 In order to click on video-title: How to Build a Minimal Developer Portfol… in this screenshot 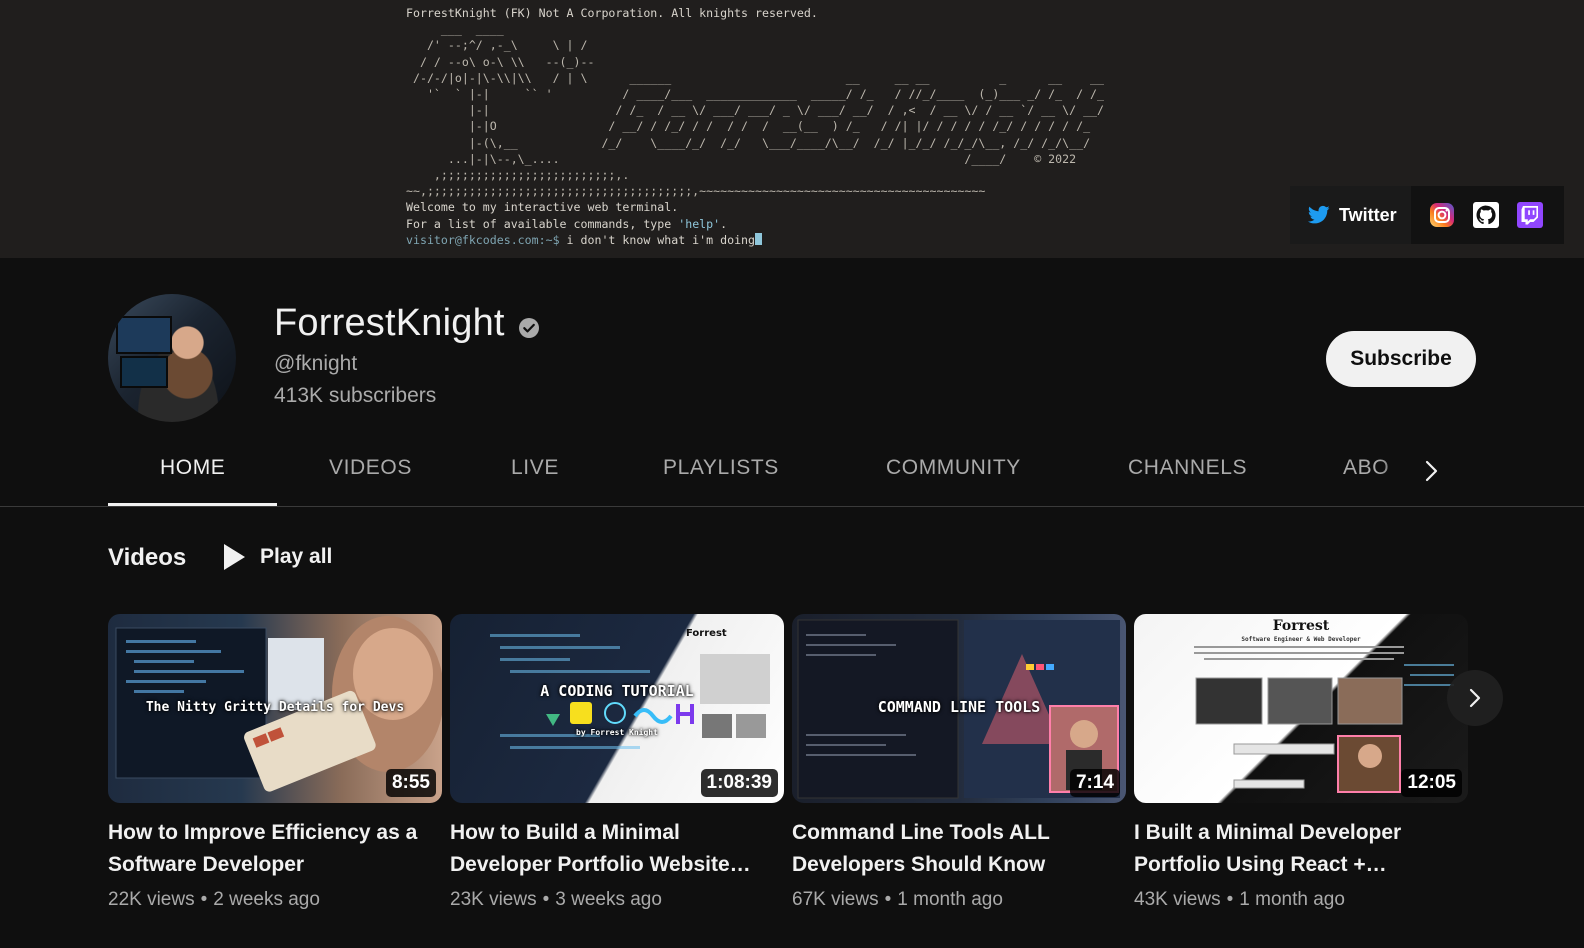, I will do `click(615, 849)`.